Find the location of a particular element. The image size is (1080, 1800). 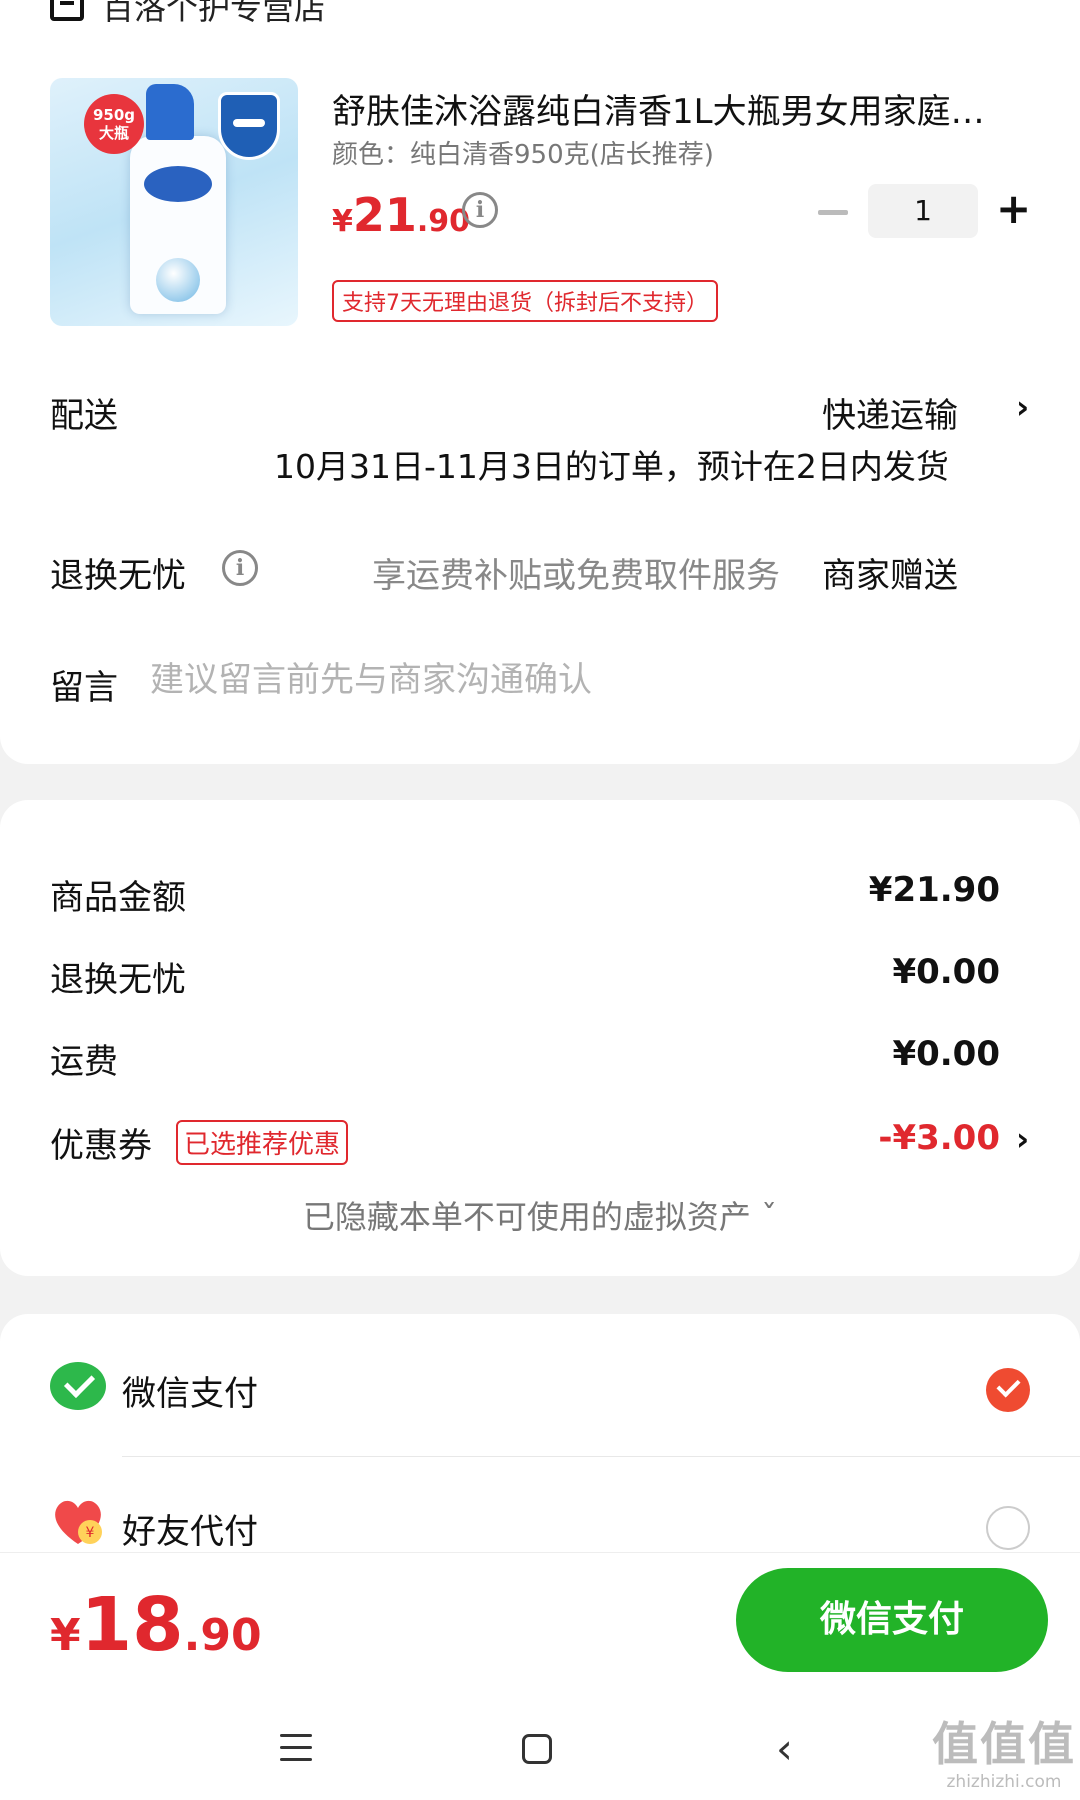

items-amount-value: ¥21.90 is located at coordinates (934, 890).